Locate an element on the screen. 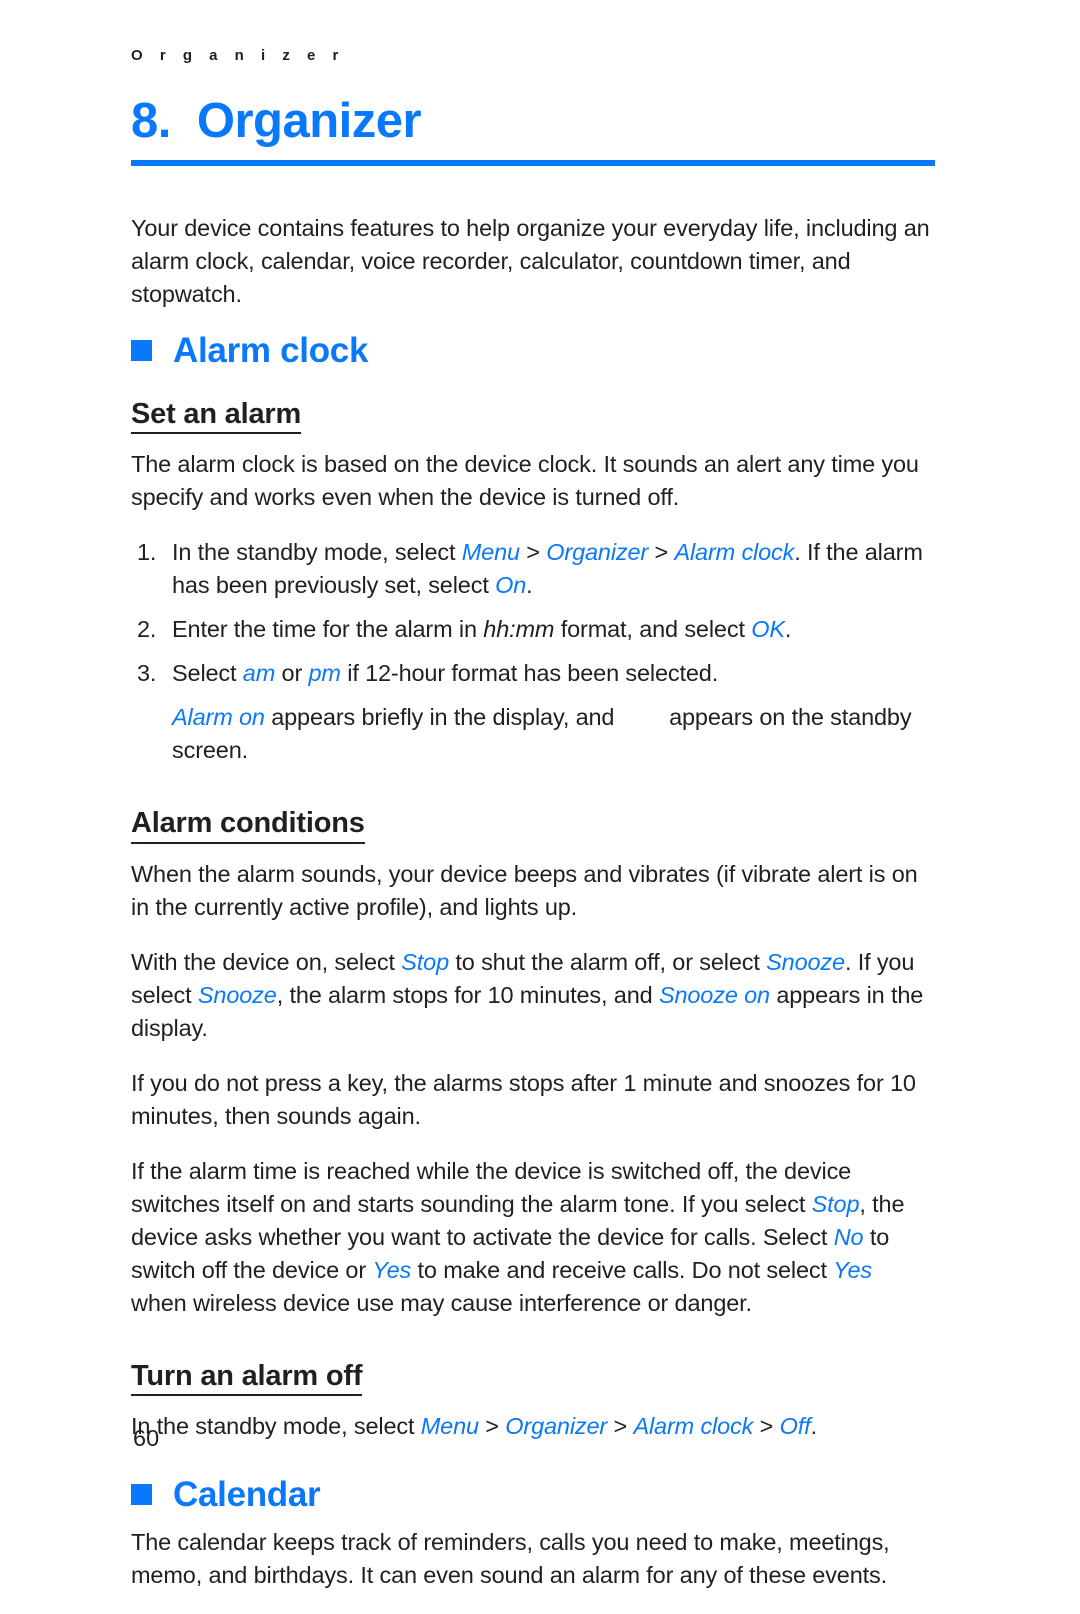 This screenshot has height=1614, width=1080. section-heading-label: Calendar is located at coordinates (247, 1495).